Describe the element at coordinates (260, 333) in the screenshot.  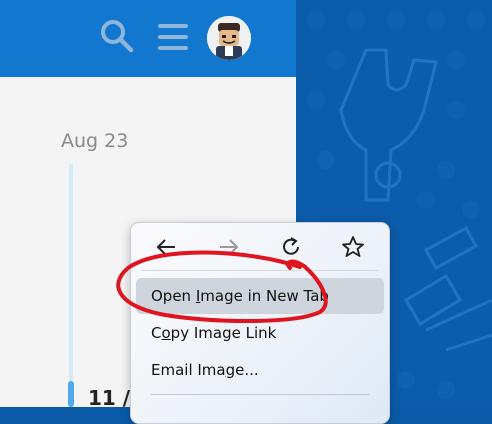
I see `copy-image-link-item: Copy Image Link` at that location.